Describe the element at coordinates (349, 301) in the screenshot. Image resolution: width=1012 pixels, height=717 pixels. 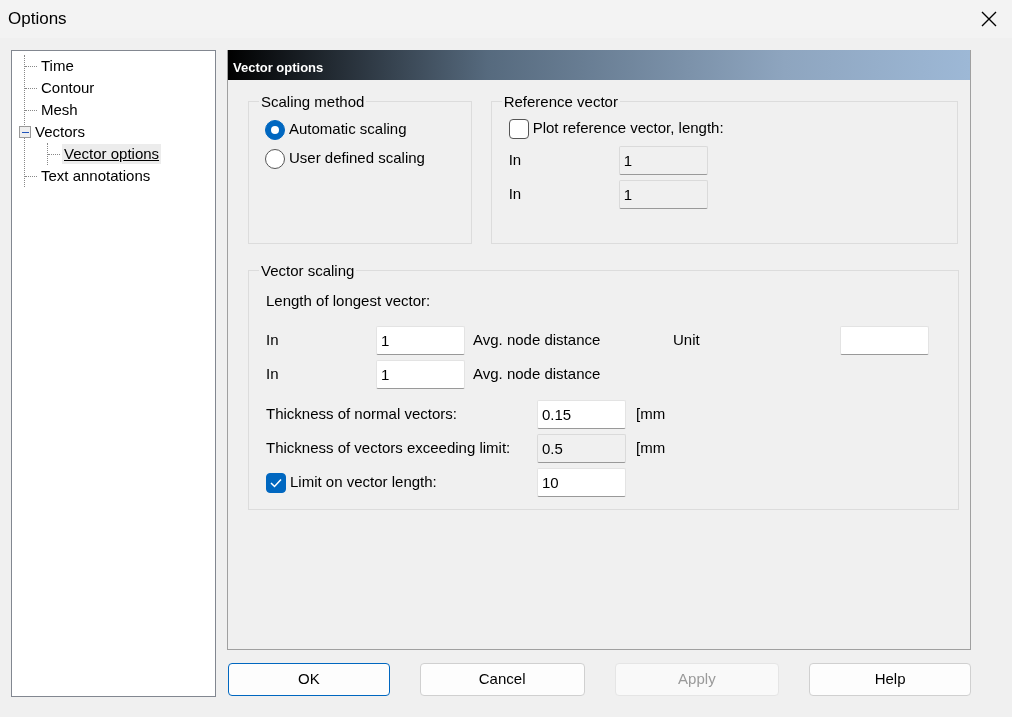
I see `section-label: Length of longest vector:` at that location.